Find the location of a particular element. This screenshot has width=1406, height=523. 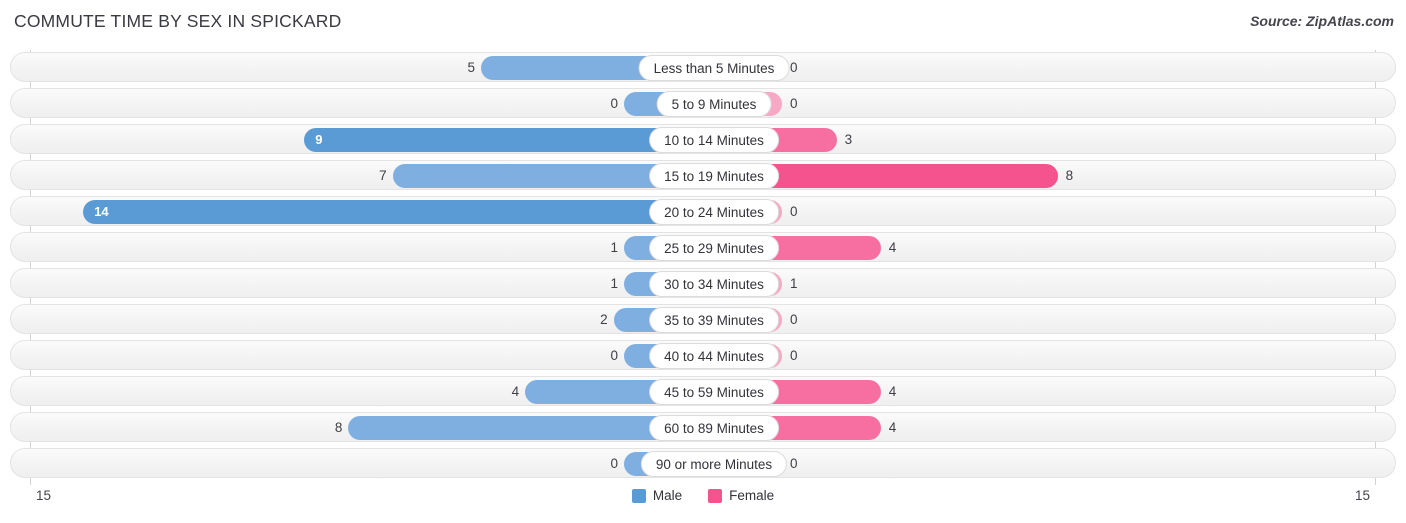

category-label-pill: 25 to 29 Minutes is located at coordinates (714, 248).